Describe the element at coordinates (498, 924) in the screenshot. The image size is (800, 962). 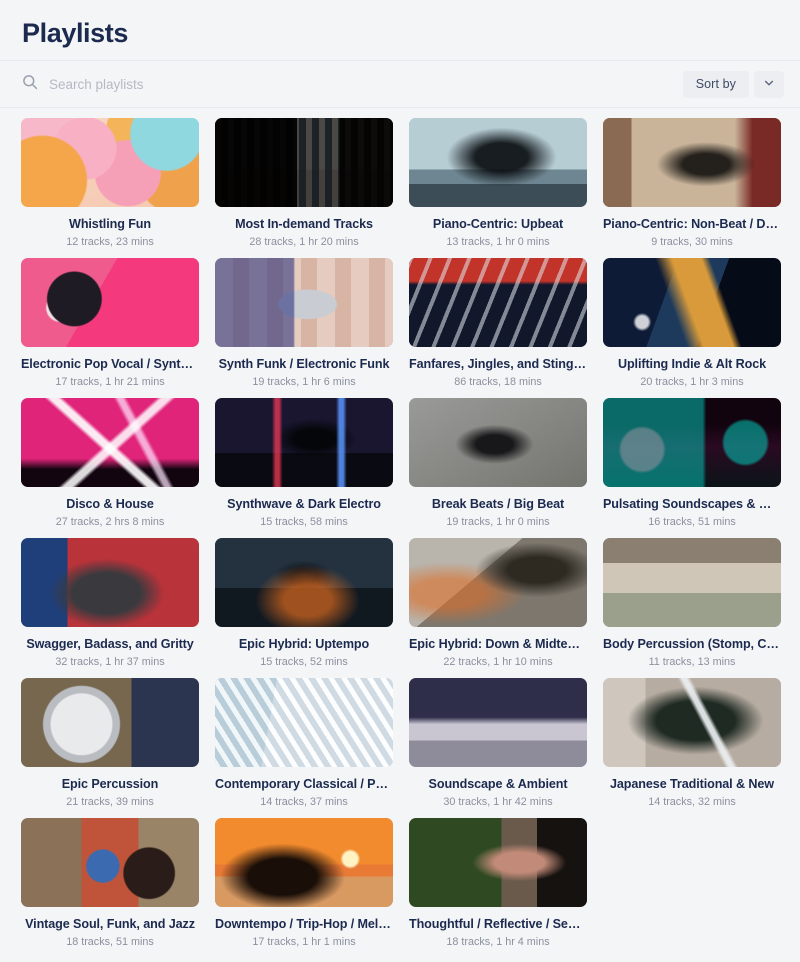
I see `playlist-title: Thoughtful / Reflective / Sentimental` at that location.